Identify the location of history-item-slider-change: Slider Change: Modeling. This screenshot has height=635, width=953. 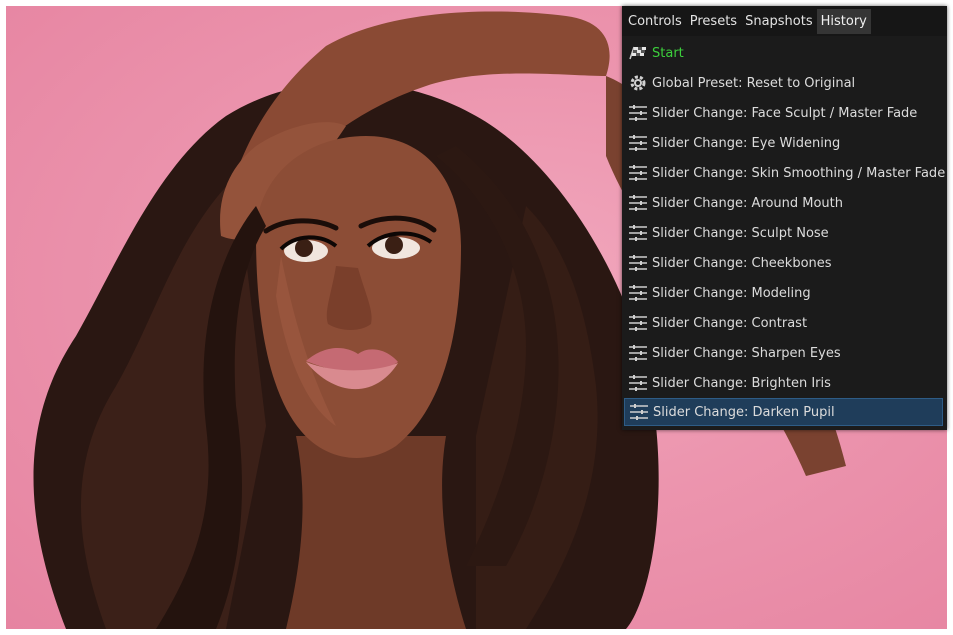
(784, 293).